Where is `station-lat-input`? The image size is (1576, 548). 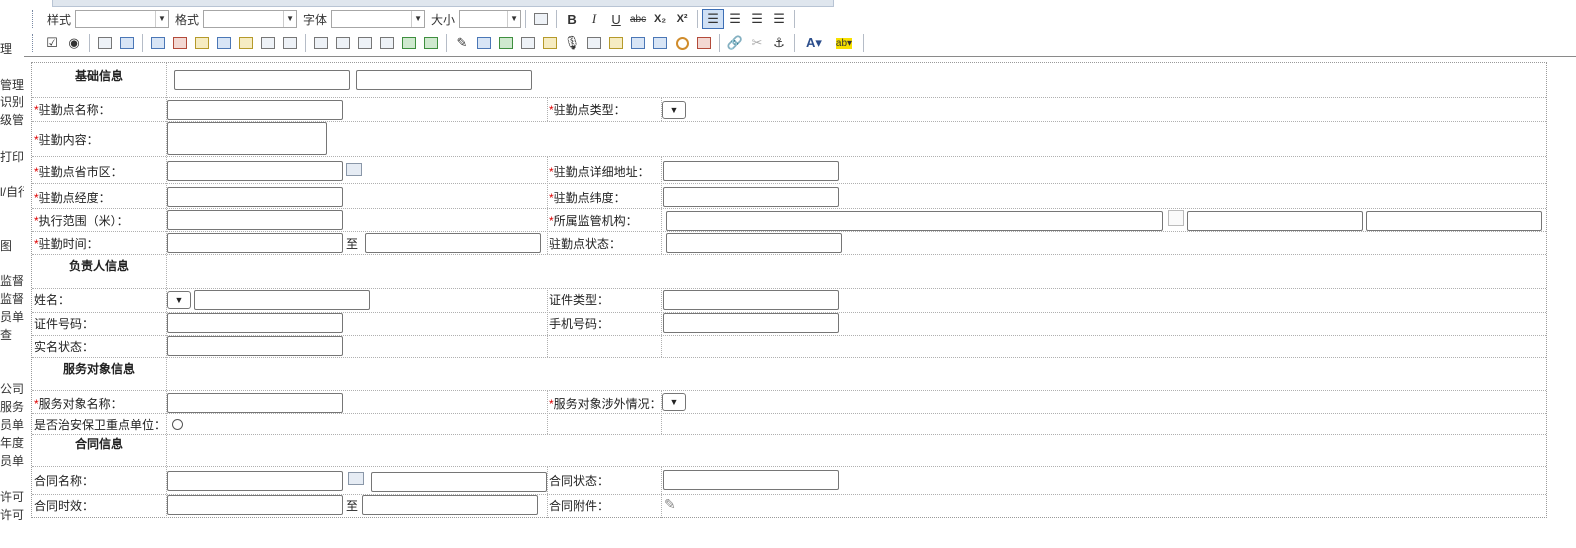
station-lat-input is located at coordinates (751, 197).